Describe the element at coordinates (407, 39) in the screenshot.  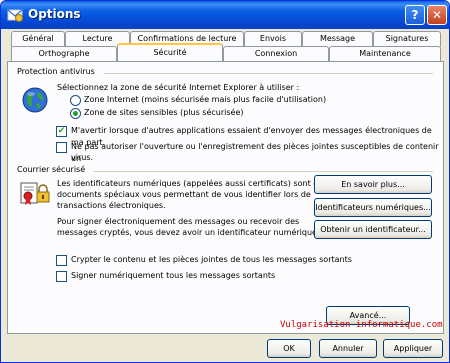
I see `tab-signatures: Signatures` at that location.